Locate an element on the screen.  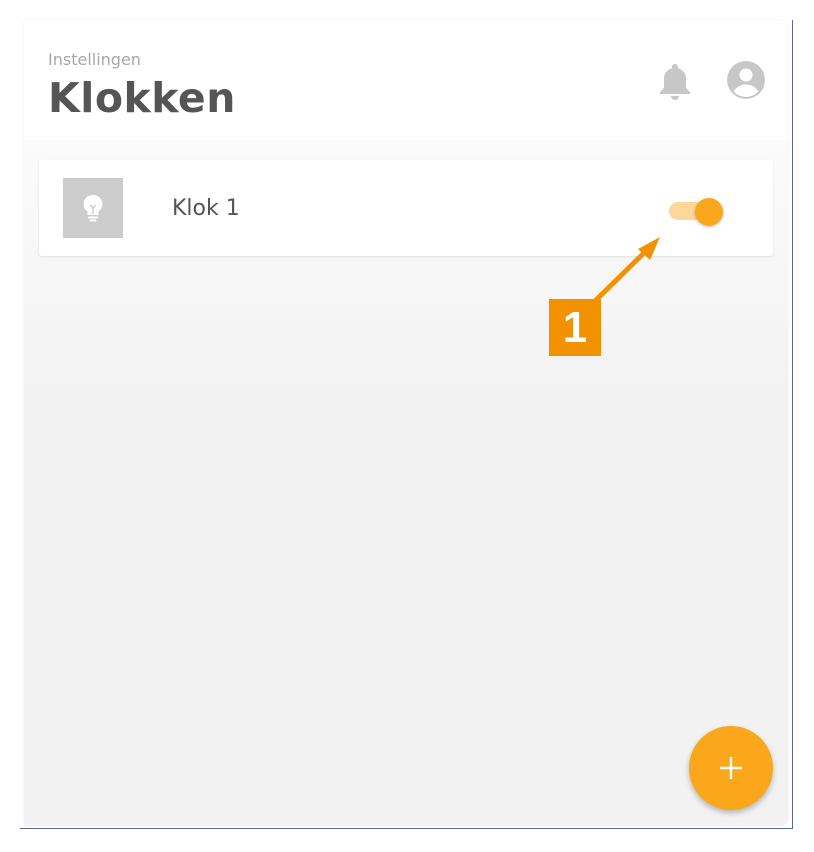
lightbulb-icon is located at coordinates (93, 208).